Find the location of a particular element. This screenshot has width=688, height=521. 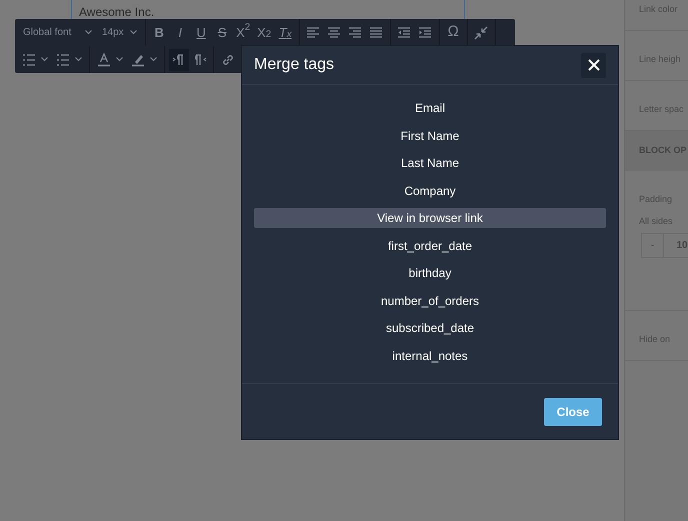

underline-button: U is located at coordinates (201, 33).